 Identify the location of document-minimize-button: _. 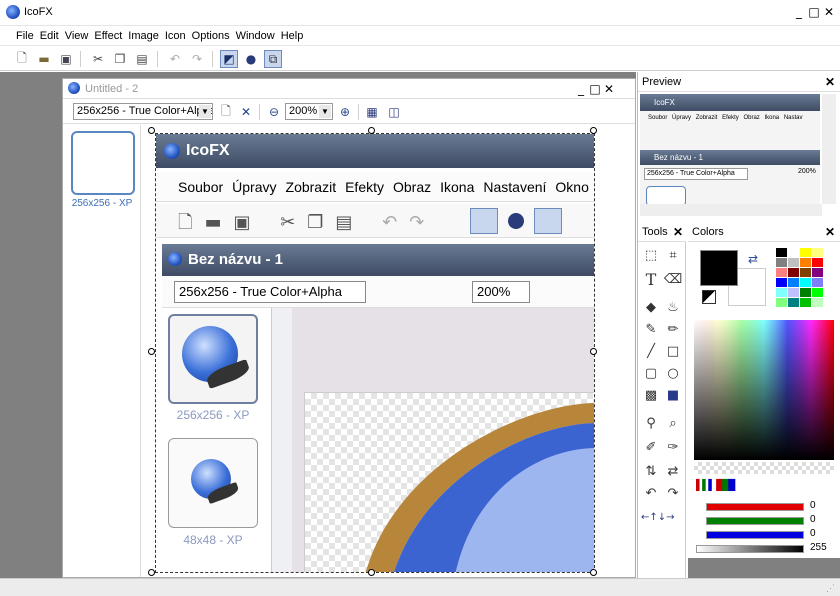
(581, 89).